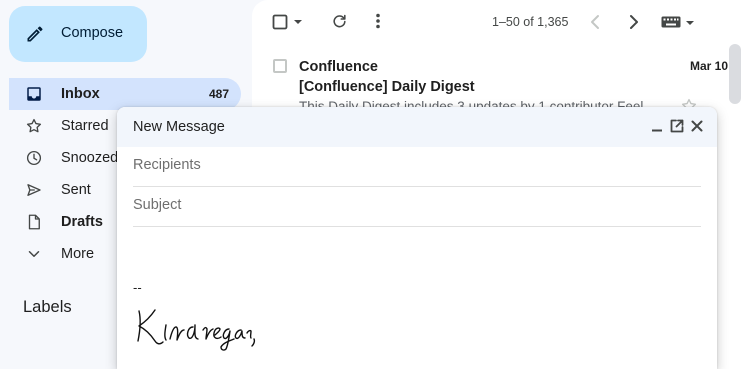 The width and height of the screenshot is (741, 369). What do you see at coordinates (657, 126) in the screenshot?
I see `minimize-icon` at bounding box center [657, 126].